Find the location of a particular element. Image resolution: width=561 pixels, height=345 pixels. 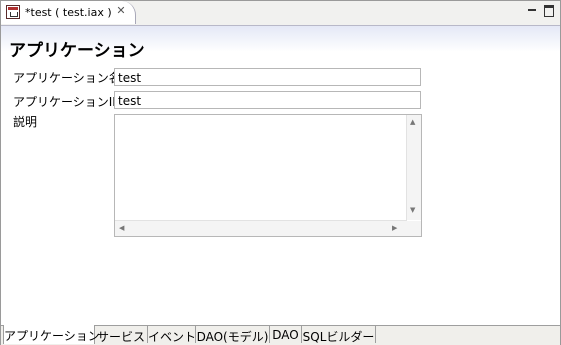

tab-application: アプリケーション is located at coordinates (51, 334).